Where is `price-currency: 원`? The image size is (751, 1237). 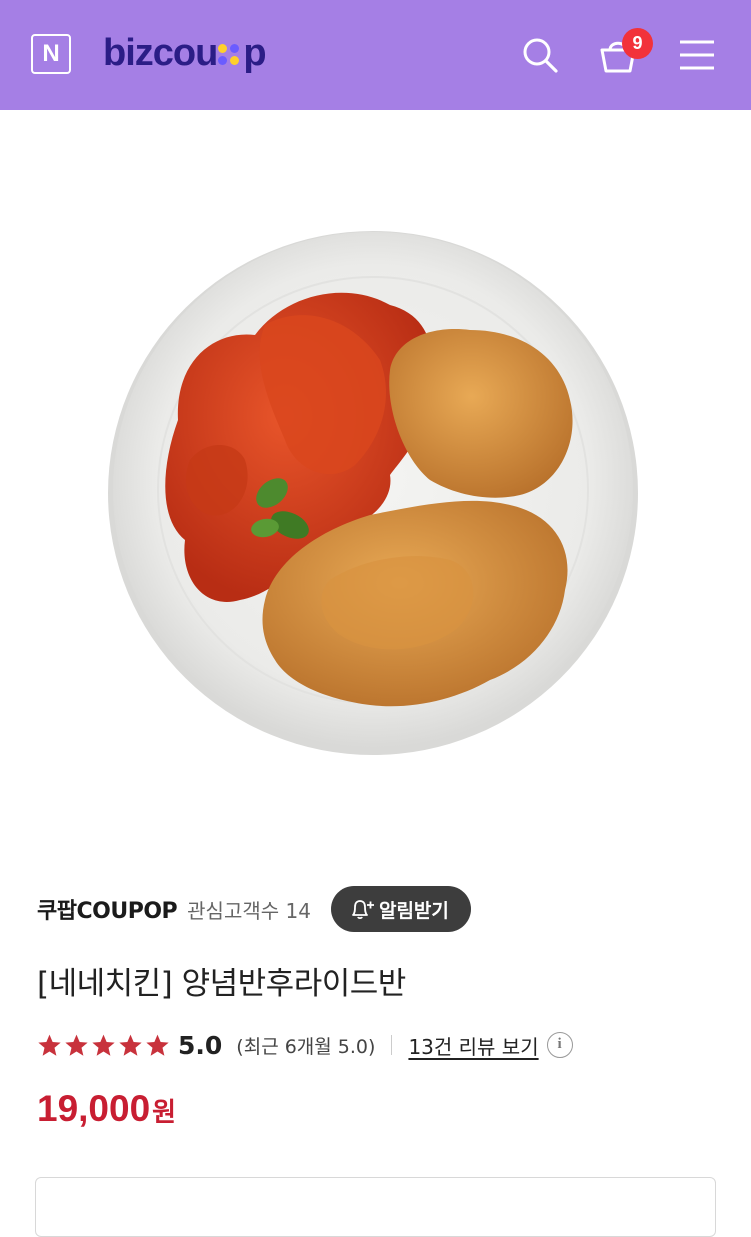
price-currency: 원 is located at coordinates (164, 1113).